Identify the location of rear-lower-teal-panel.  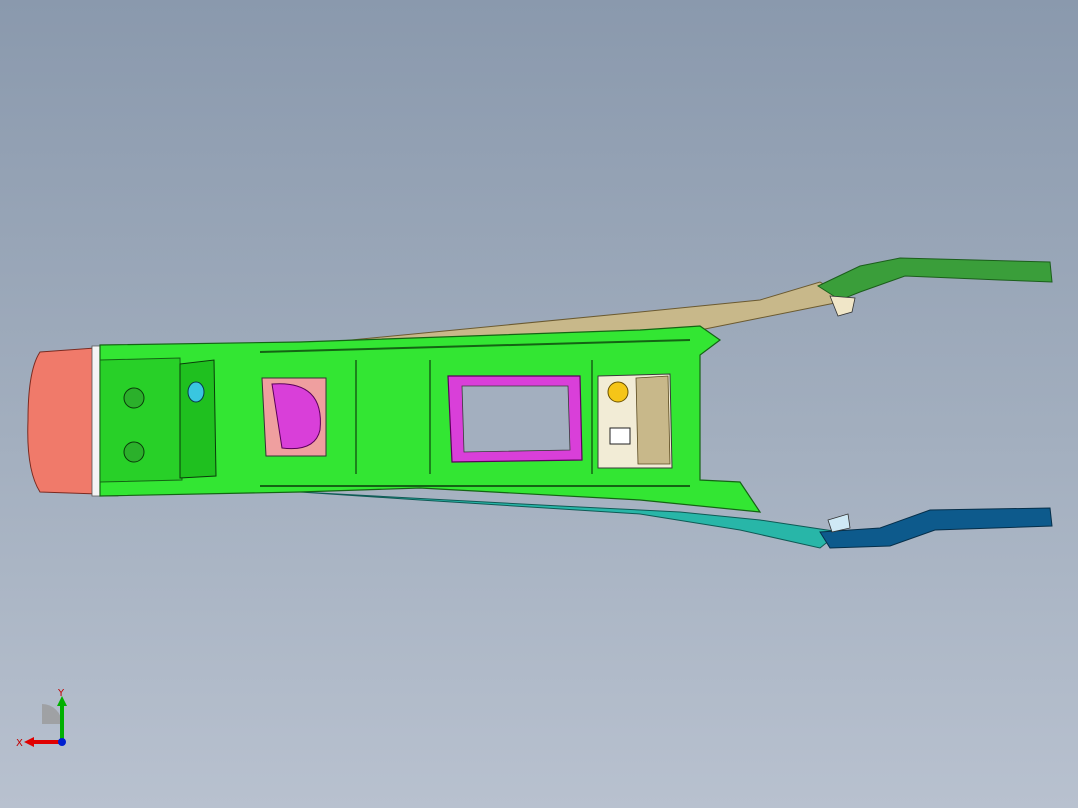
(570, 520).